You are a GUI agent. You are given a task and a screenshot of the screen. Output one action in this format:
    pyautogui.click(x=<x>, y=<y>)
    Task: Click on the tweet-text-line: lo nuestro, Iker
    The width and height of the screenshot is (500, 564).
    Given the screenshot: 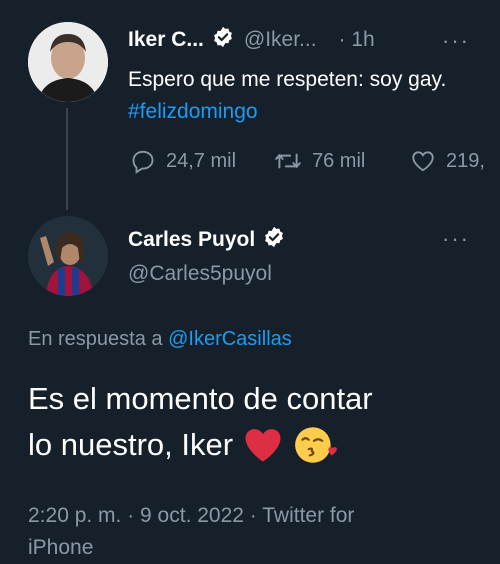 What is the action you would take?
    pyautogui.click(x=131, y=444)
    